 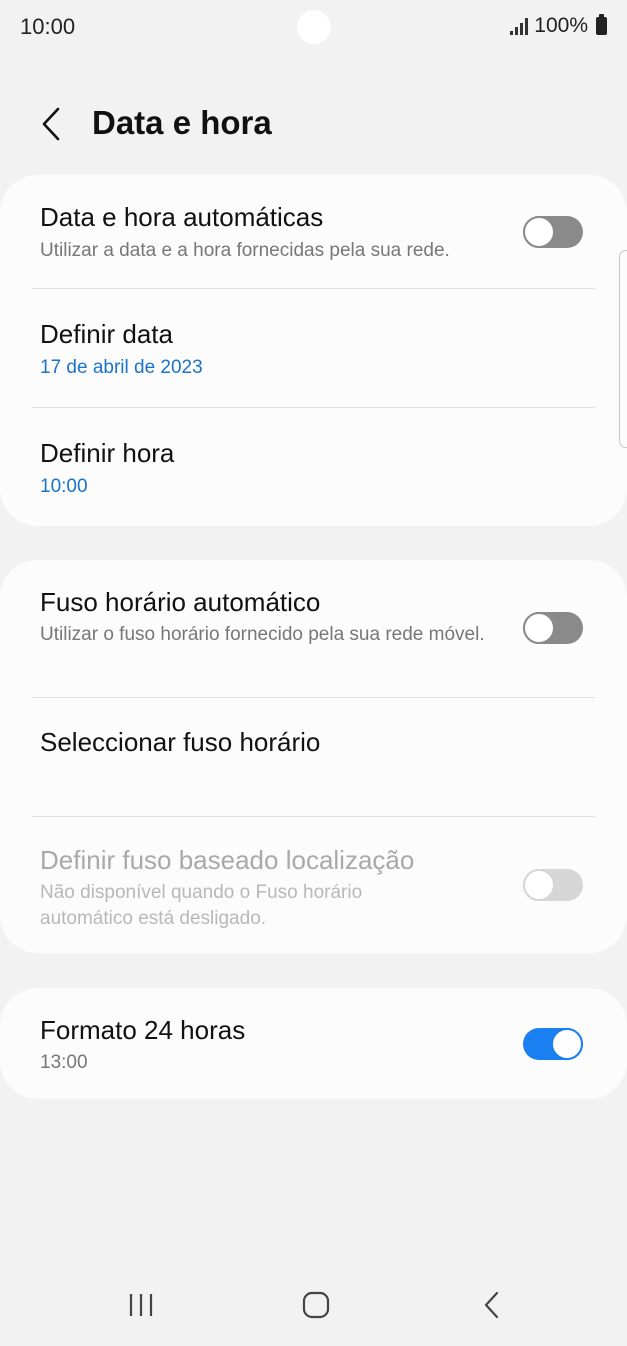 What do you see at coordinates (561, 25) in the screenshot?
I see `battery-percent: 100%` at bounding box center [561, 25].